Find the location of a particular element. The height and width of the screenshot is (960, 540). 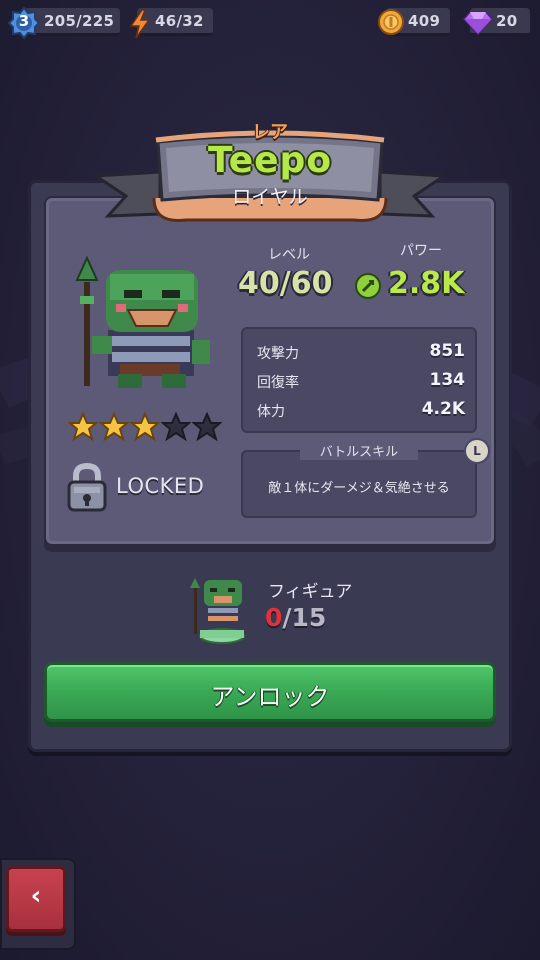

stat-row-attack: 攻撃力 851 is located at coordinates (361, 353).